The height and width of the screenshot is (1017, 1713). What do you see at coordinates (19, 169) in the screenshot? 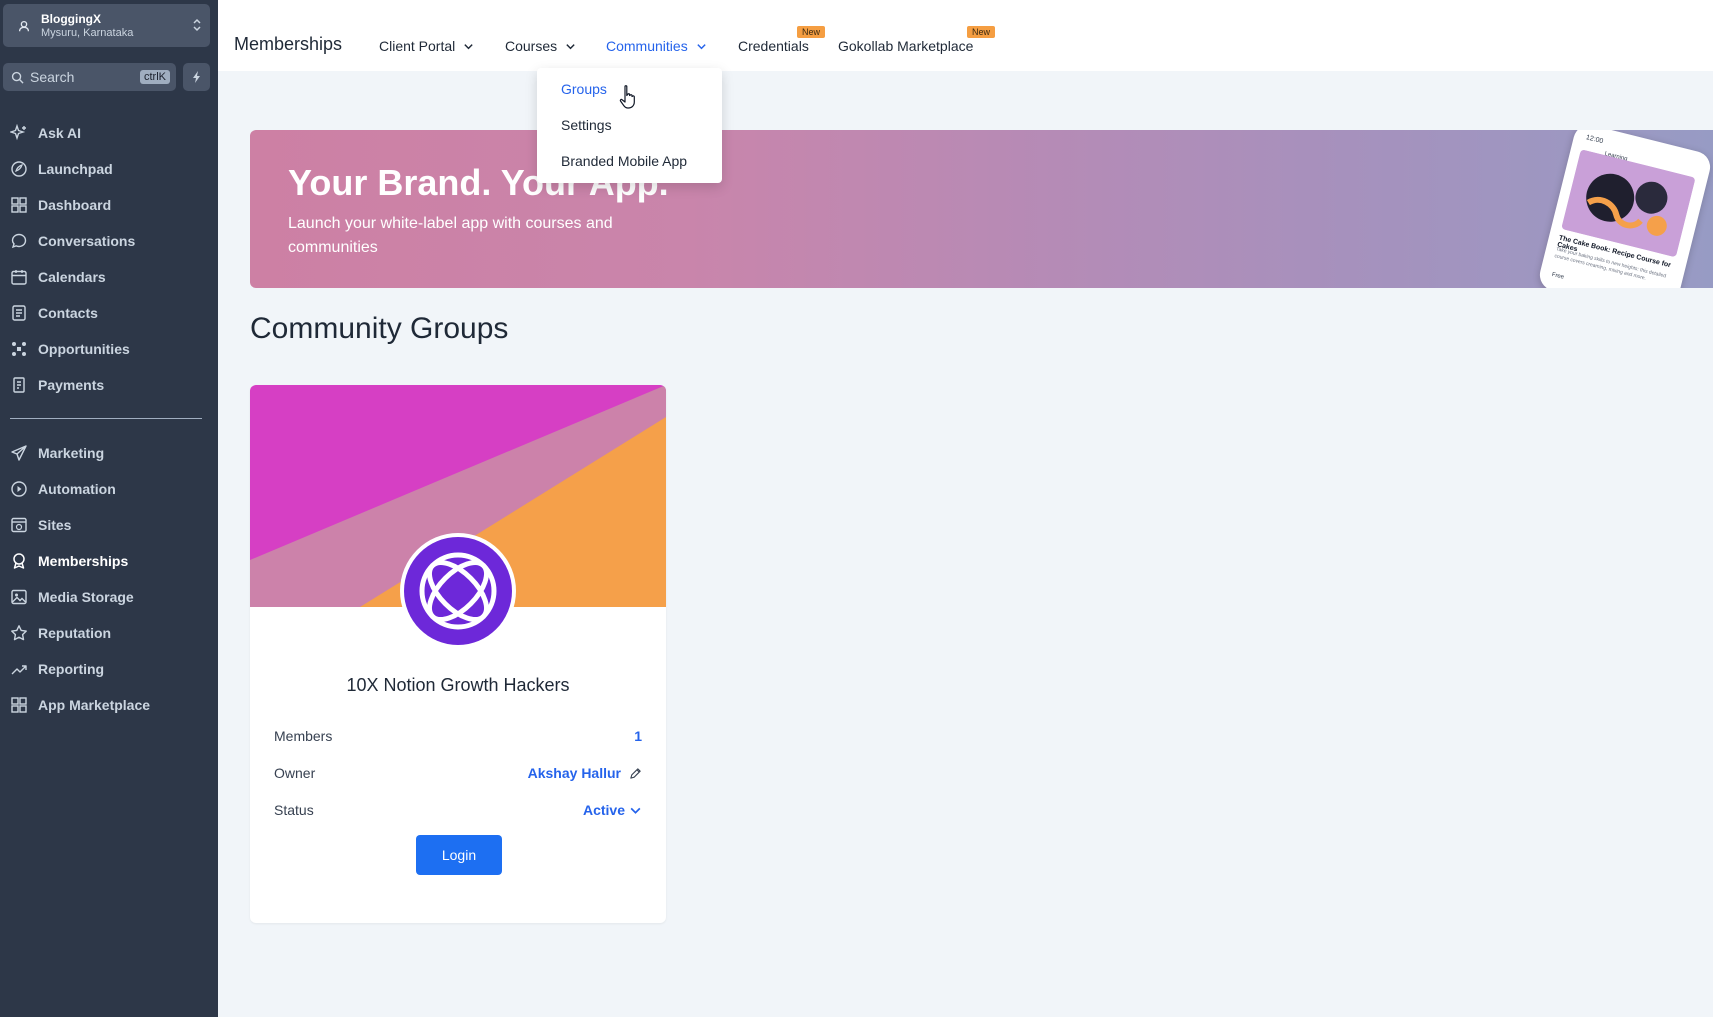
I see `rocket-icon` at bounding box center [19, 169].